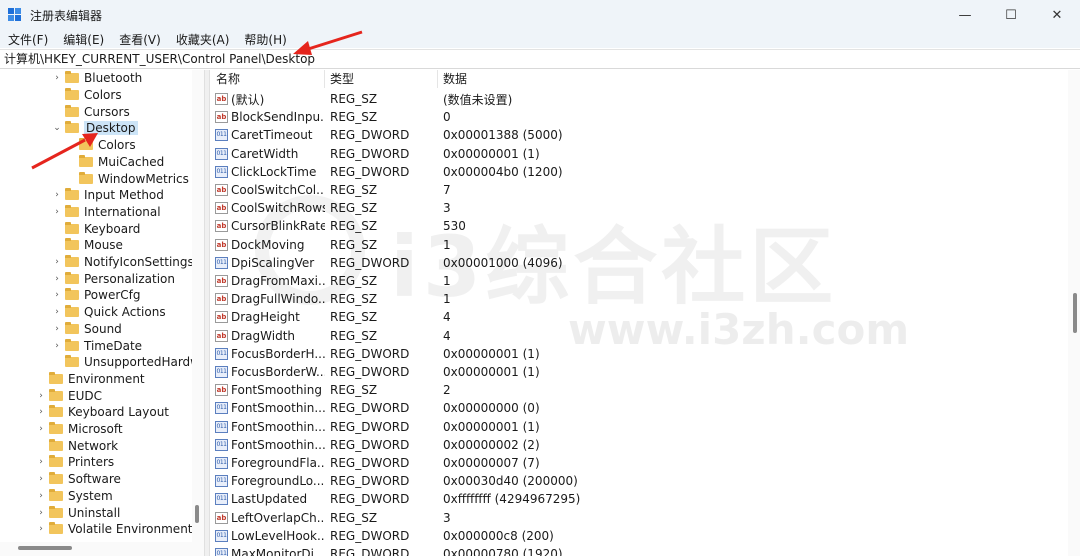  I want to click on tree-item-label: Network, so click(93, 445).